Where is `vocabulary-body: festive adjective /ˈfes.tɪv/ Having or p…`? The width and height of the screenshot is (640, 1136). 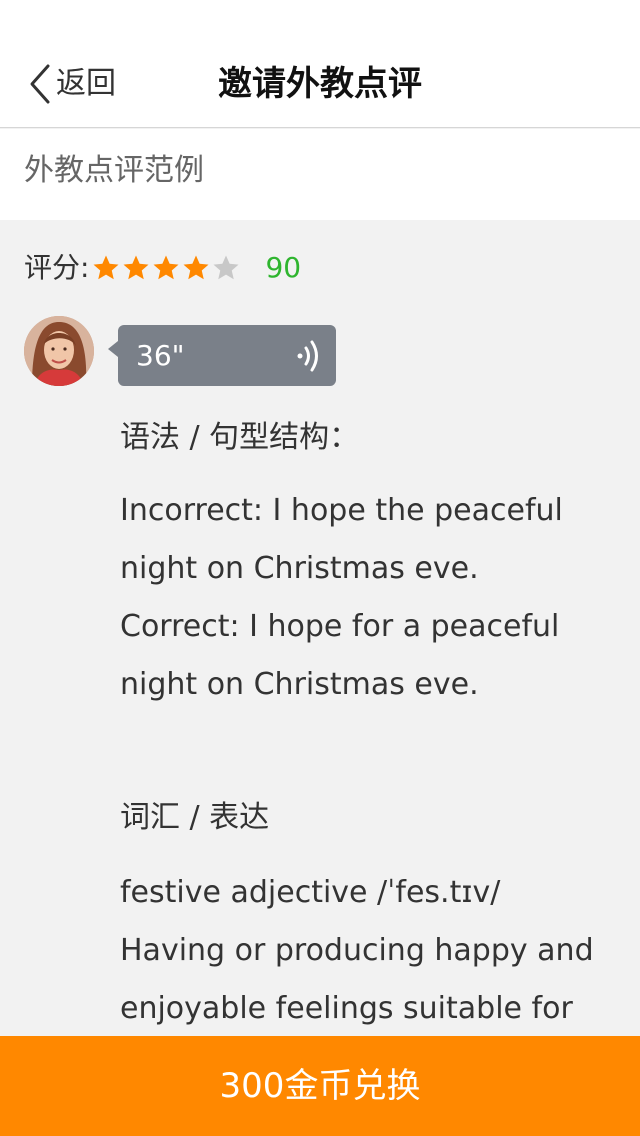
vocabulary-body: festive adjective /ˈfes.tɪv/ Having or p… is located at coordinates (357, 950).